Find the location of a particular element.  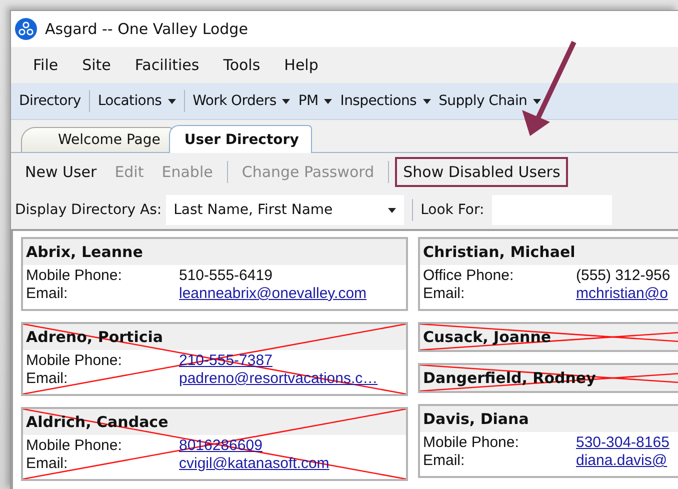

app-logo-icon is located at coordinates (26, 29).